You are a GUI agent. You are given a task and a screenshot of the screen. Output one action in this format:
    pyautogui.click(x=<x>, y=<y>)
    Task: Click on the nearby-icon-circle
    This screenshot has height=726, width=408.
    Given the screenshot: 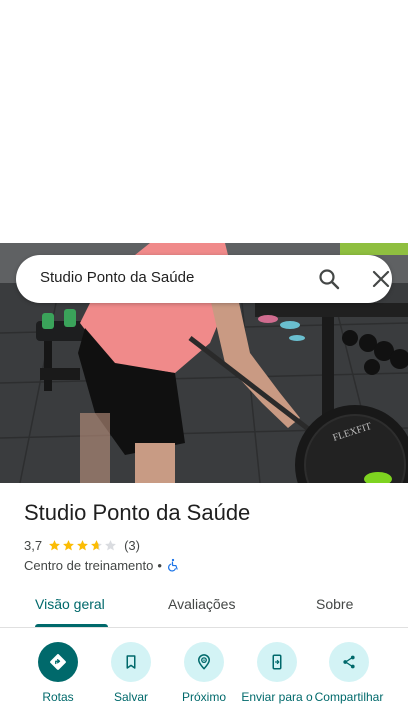 What is the action you would take?
    pyautogui.click(x=204, y=662)
    